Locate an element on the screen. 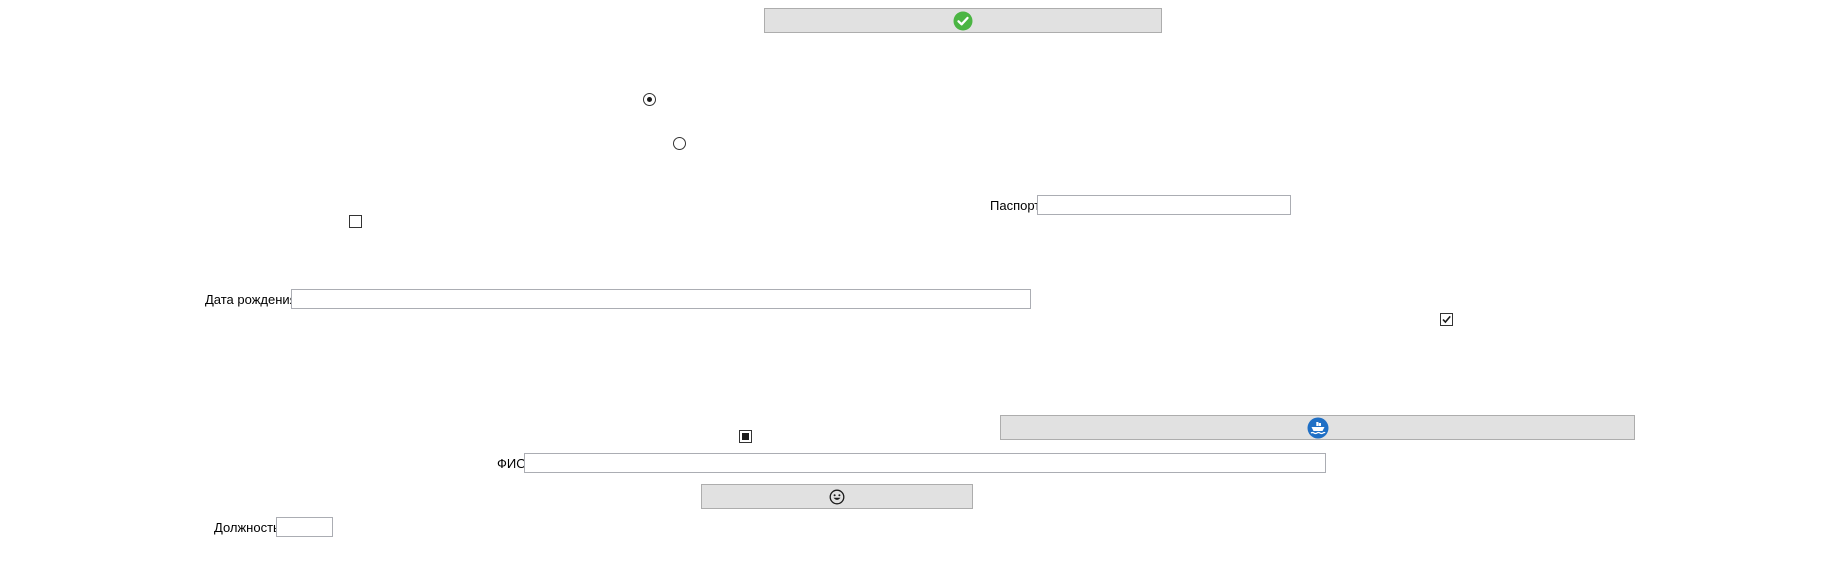  fullname-field is located at coordinates (925, 463).